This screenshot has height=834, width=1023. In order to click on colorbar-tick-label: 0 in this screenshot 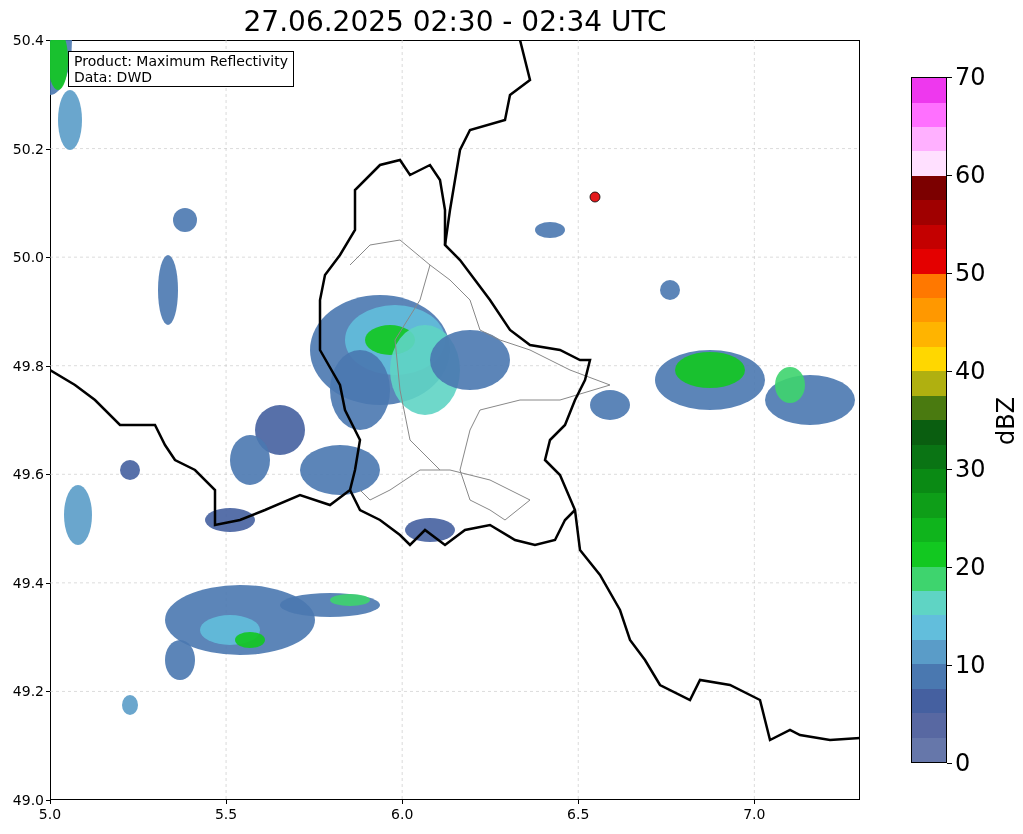, I will do `click(963, 763)`.